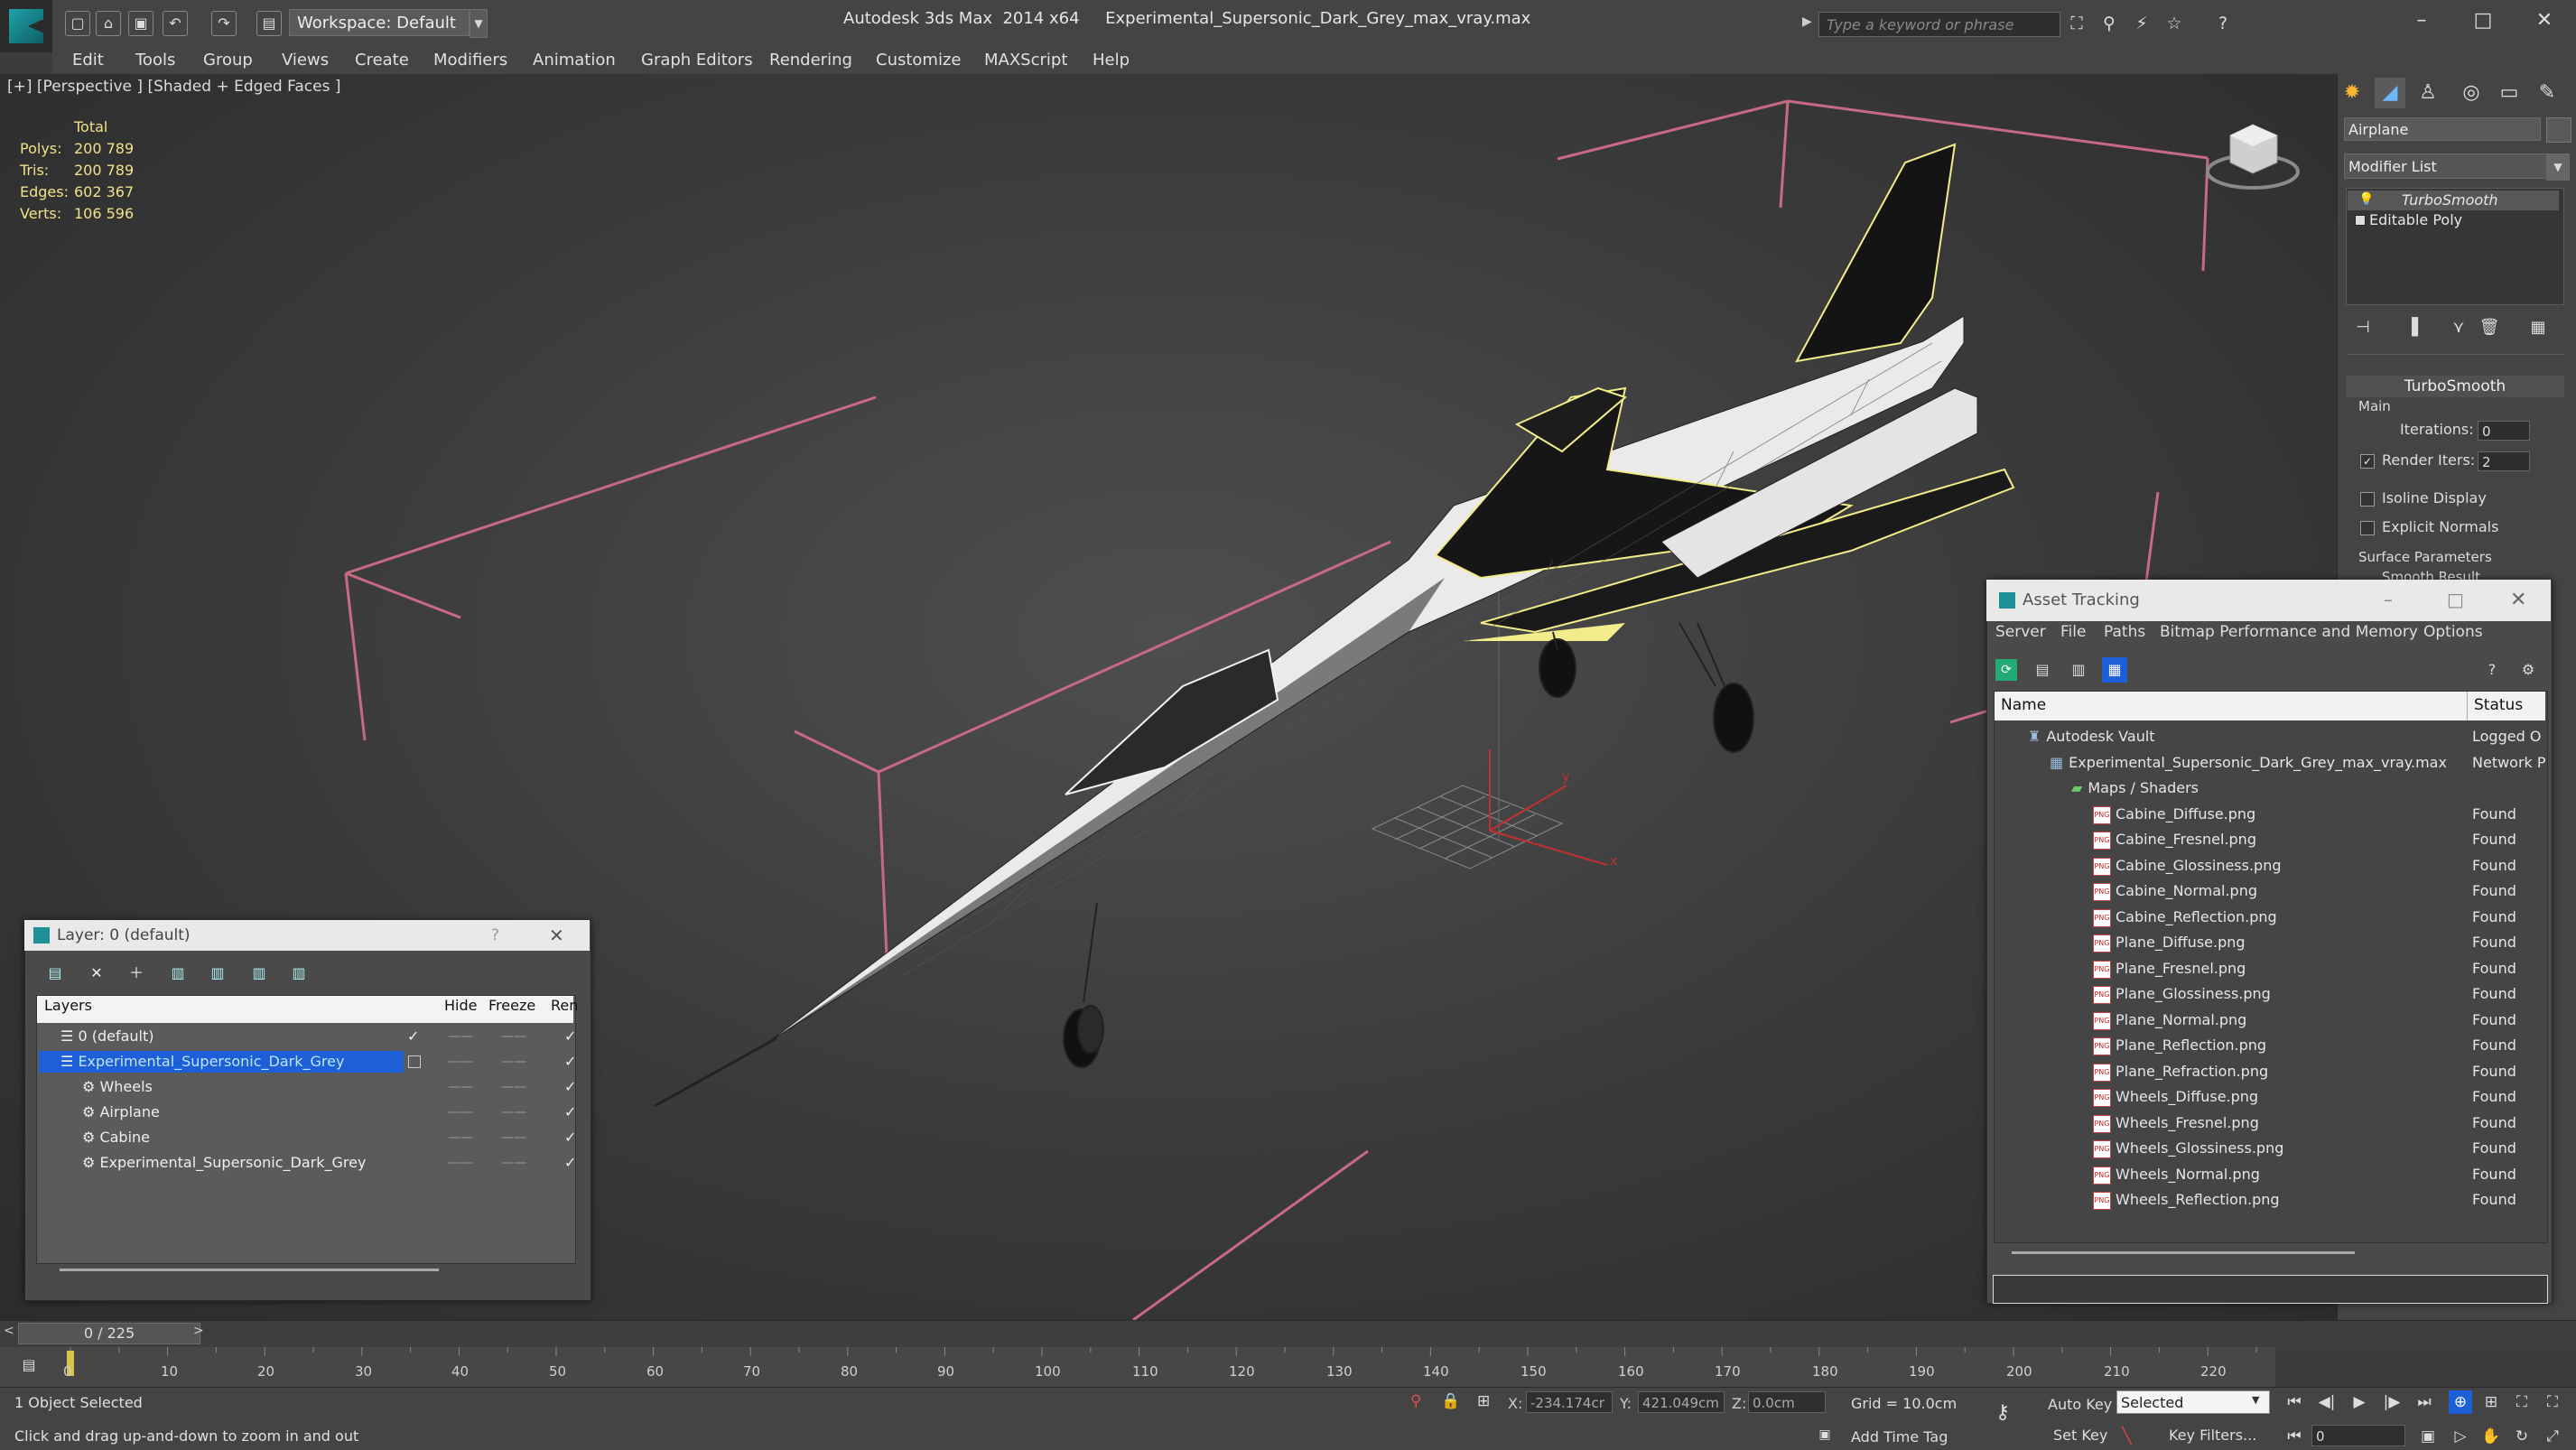 This screenshot has width=2576, height=1450. Describe the element at coordinates (2460, 1436) in the screenshot. I see `field-of-view-icon: ▷` at that location.